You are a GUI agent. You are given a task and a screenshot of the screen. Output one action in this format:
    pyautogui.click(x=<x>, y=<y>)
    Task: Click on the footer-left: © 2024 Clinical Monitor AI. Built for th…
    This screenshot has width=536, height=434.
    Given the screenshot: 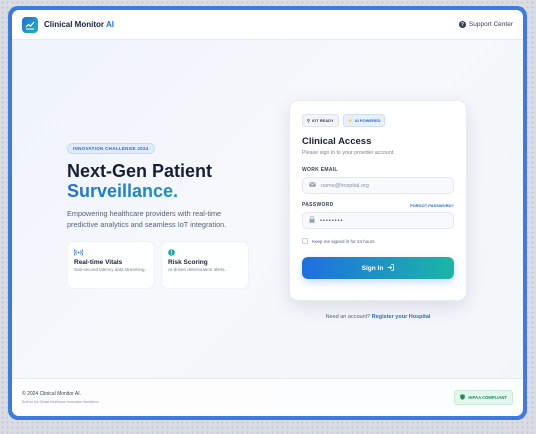 What is the action you would take?
    pyautogui.click(x=60, y=397)
    